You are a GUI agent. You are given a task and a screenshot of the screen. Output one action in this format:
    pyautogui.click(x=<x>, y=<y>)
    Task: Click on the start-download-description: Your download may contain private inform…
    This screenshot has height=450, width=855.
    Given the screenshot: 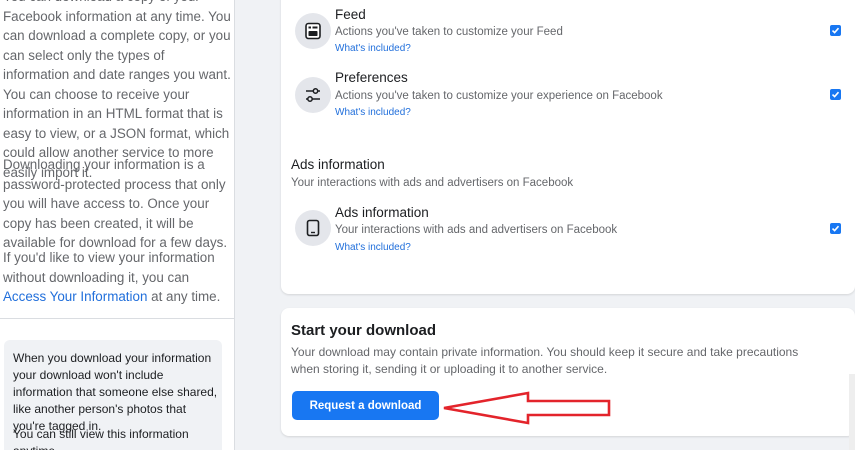 What is the action you would take?
    pyautogui.click(x=545, y=360)
    